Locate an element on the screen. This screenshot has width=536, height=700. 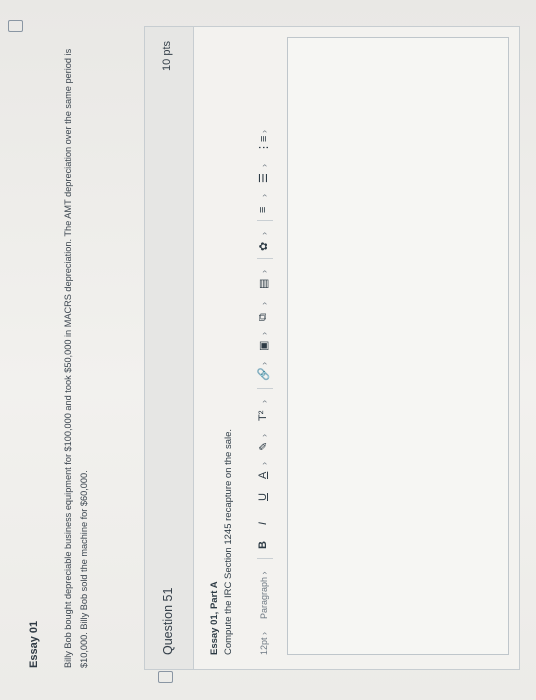
highlight-pen-icon: ✎ is located at coordinates (264, 446).